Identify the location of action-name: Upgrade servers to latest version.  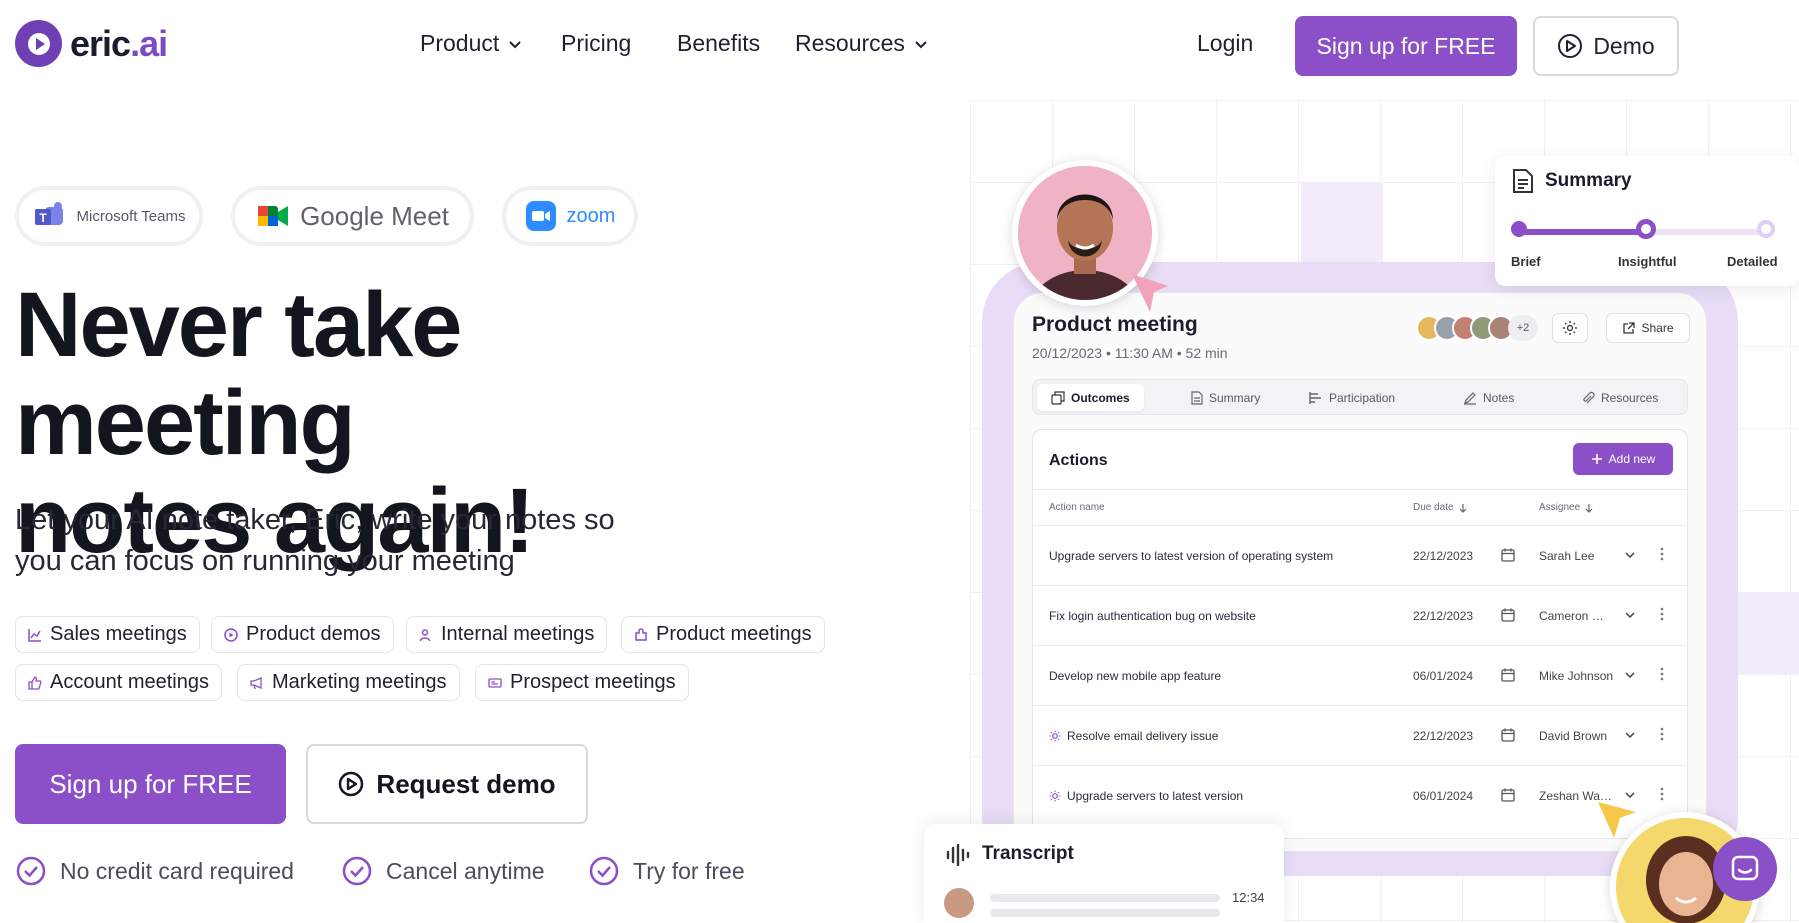
(1146, 796).